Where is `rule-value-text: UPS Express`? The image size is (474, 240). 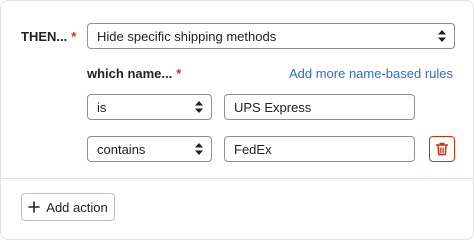 rule-value-text: UPS Express is located at coordinates (273, 107).